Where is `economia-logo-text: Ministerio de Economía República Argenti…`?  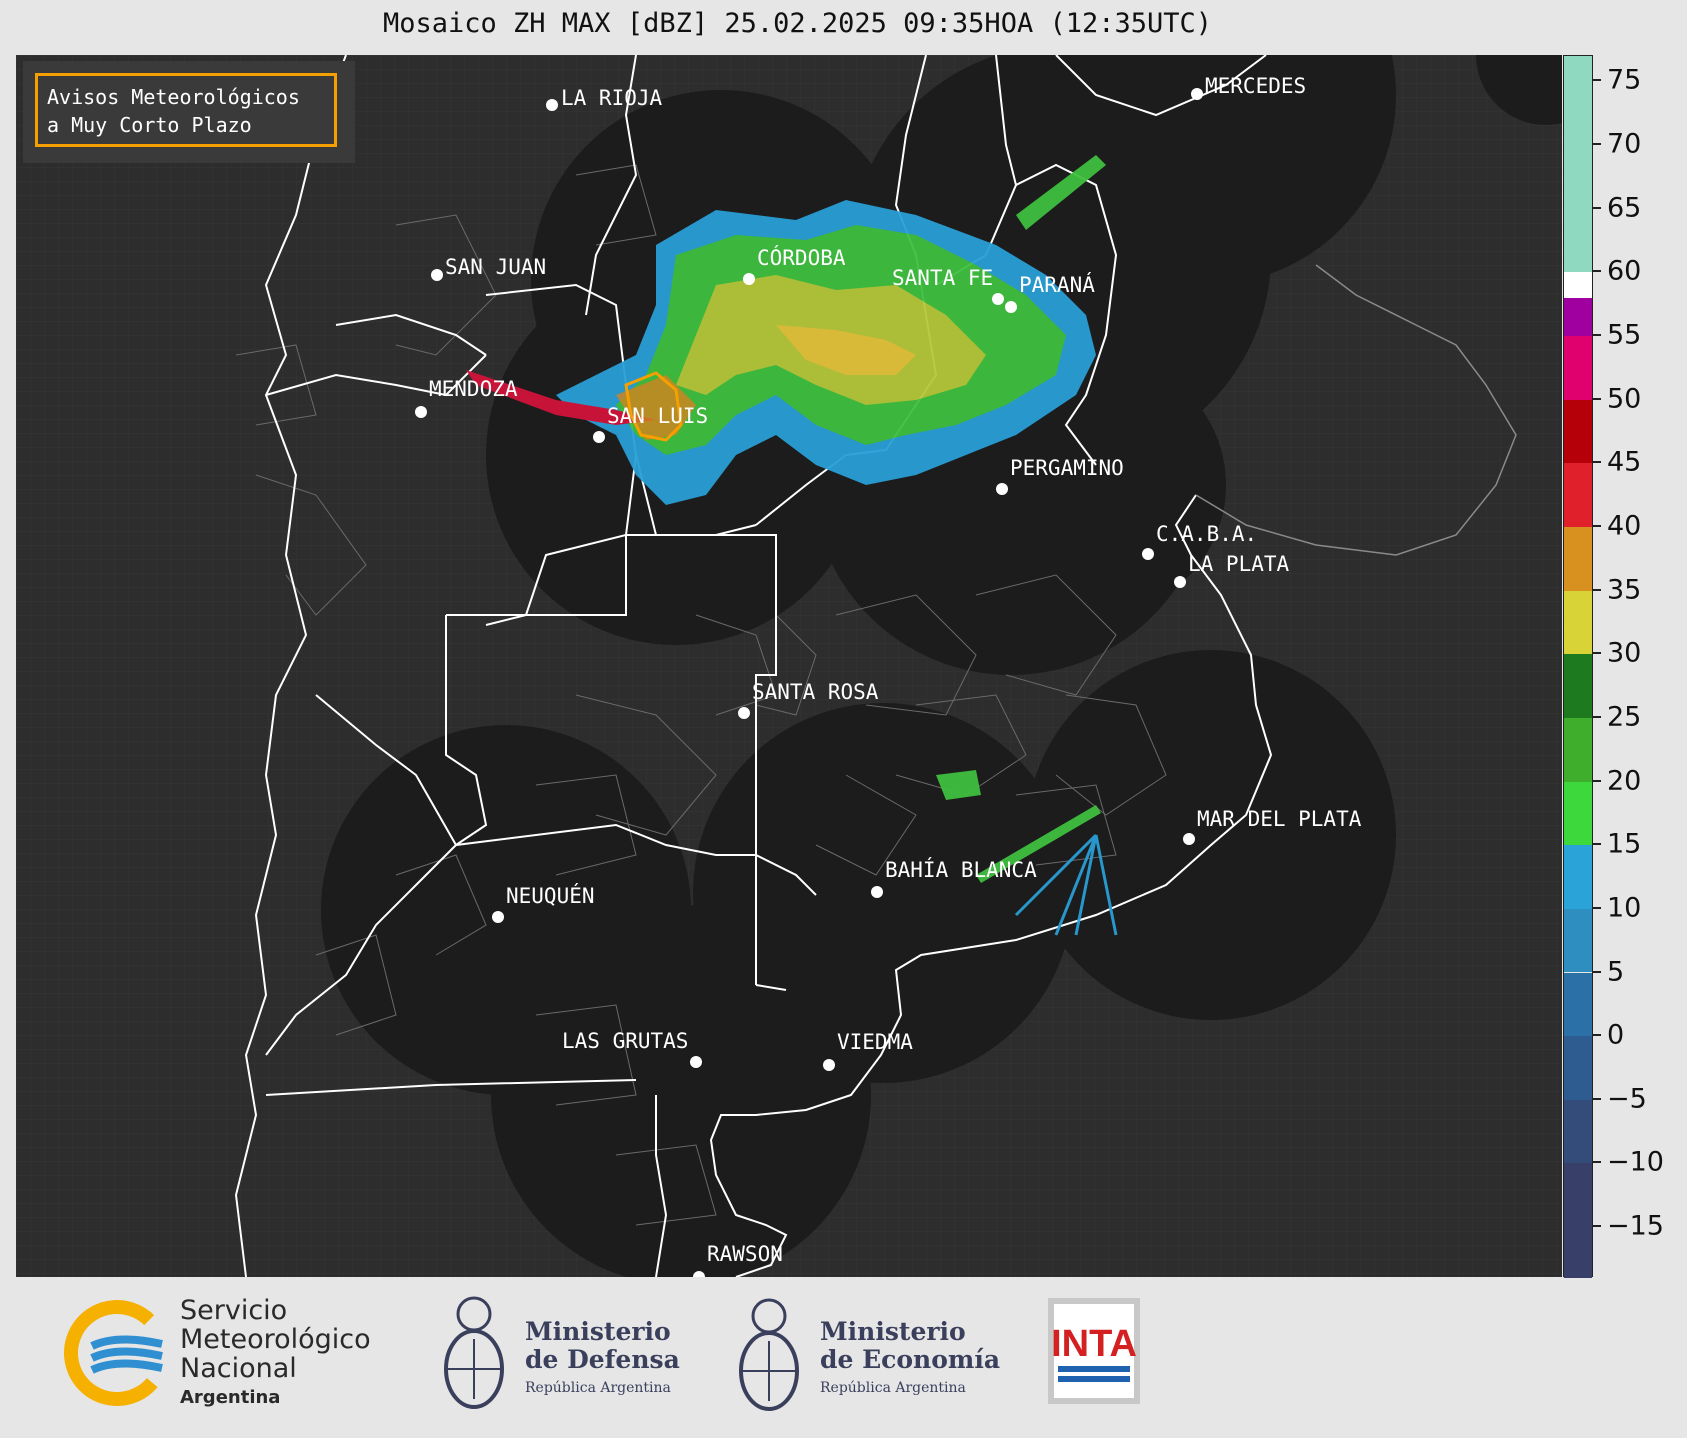 economia-logo-text: Ministerio de Economía República Argenti… is located at coordinates (910, 1360).